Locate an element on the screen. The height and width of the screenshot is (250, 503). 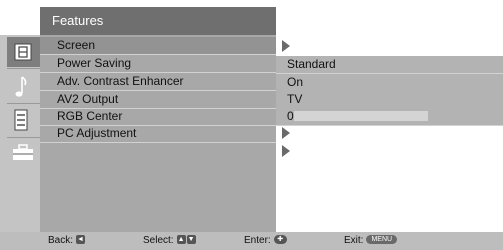
menu-item-label: Power Saving is located at coordinates (94, 63).